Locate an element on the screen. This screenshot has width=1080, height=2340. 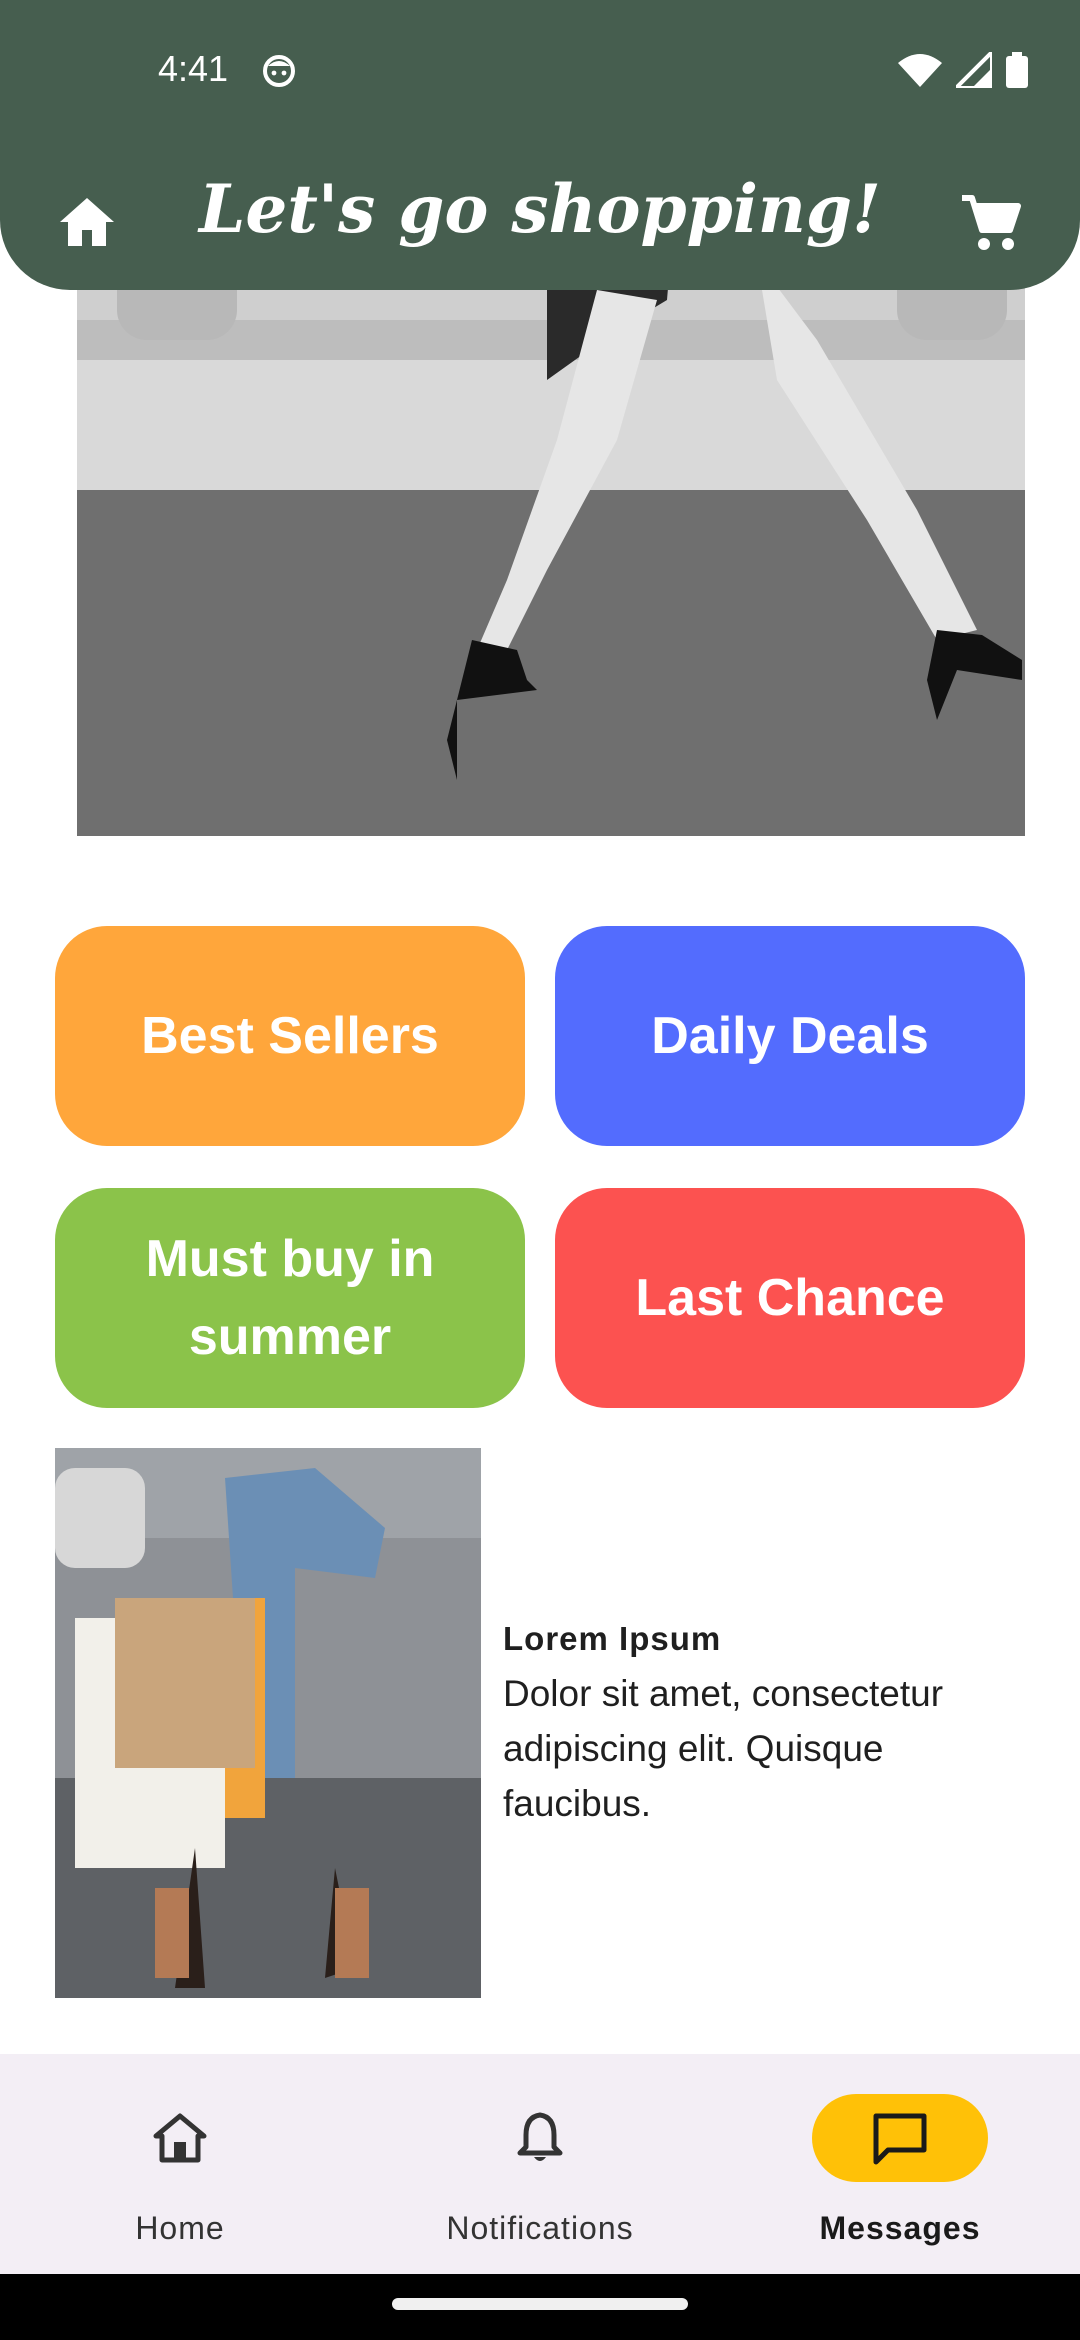
card-image is located at coordinates (268, 1723).